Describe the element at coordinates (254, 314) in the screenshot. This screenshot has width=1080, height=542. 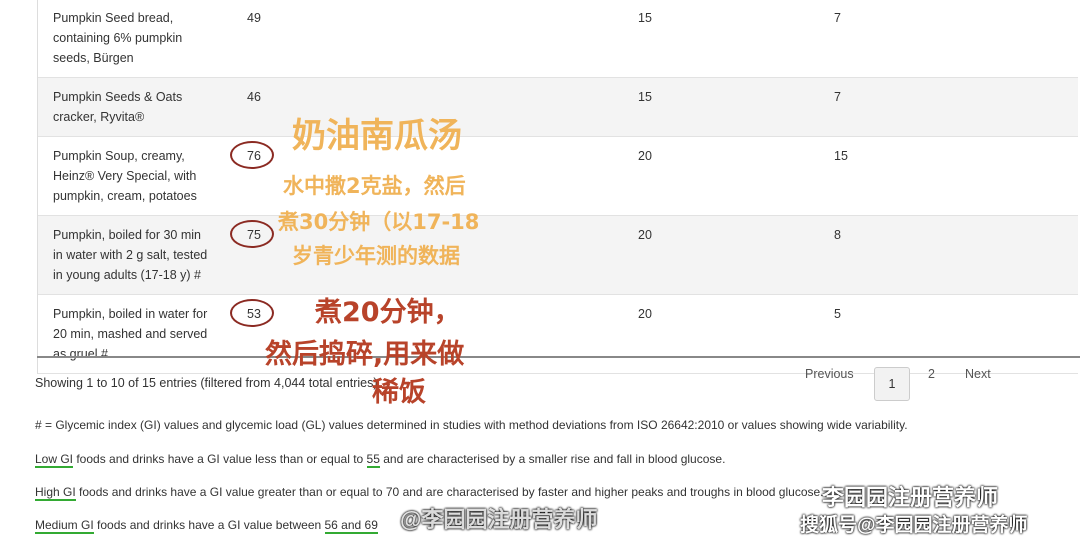
I see `gi-value: 53` at that location.